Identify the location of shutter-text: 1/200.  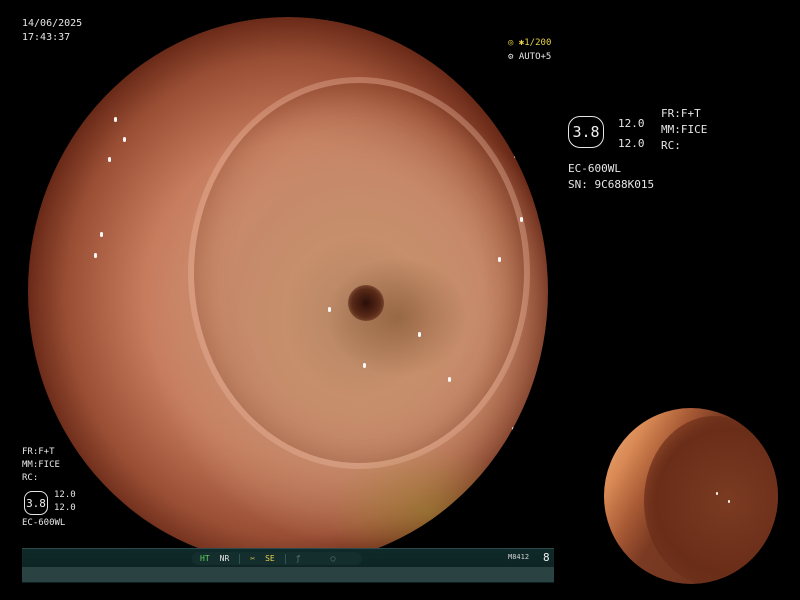
(538, 43).